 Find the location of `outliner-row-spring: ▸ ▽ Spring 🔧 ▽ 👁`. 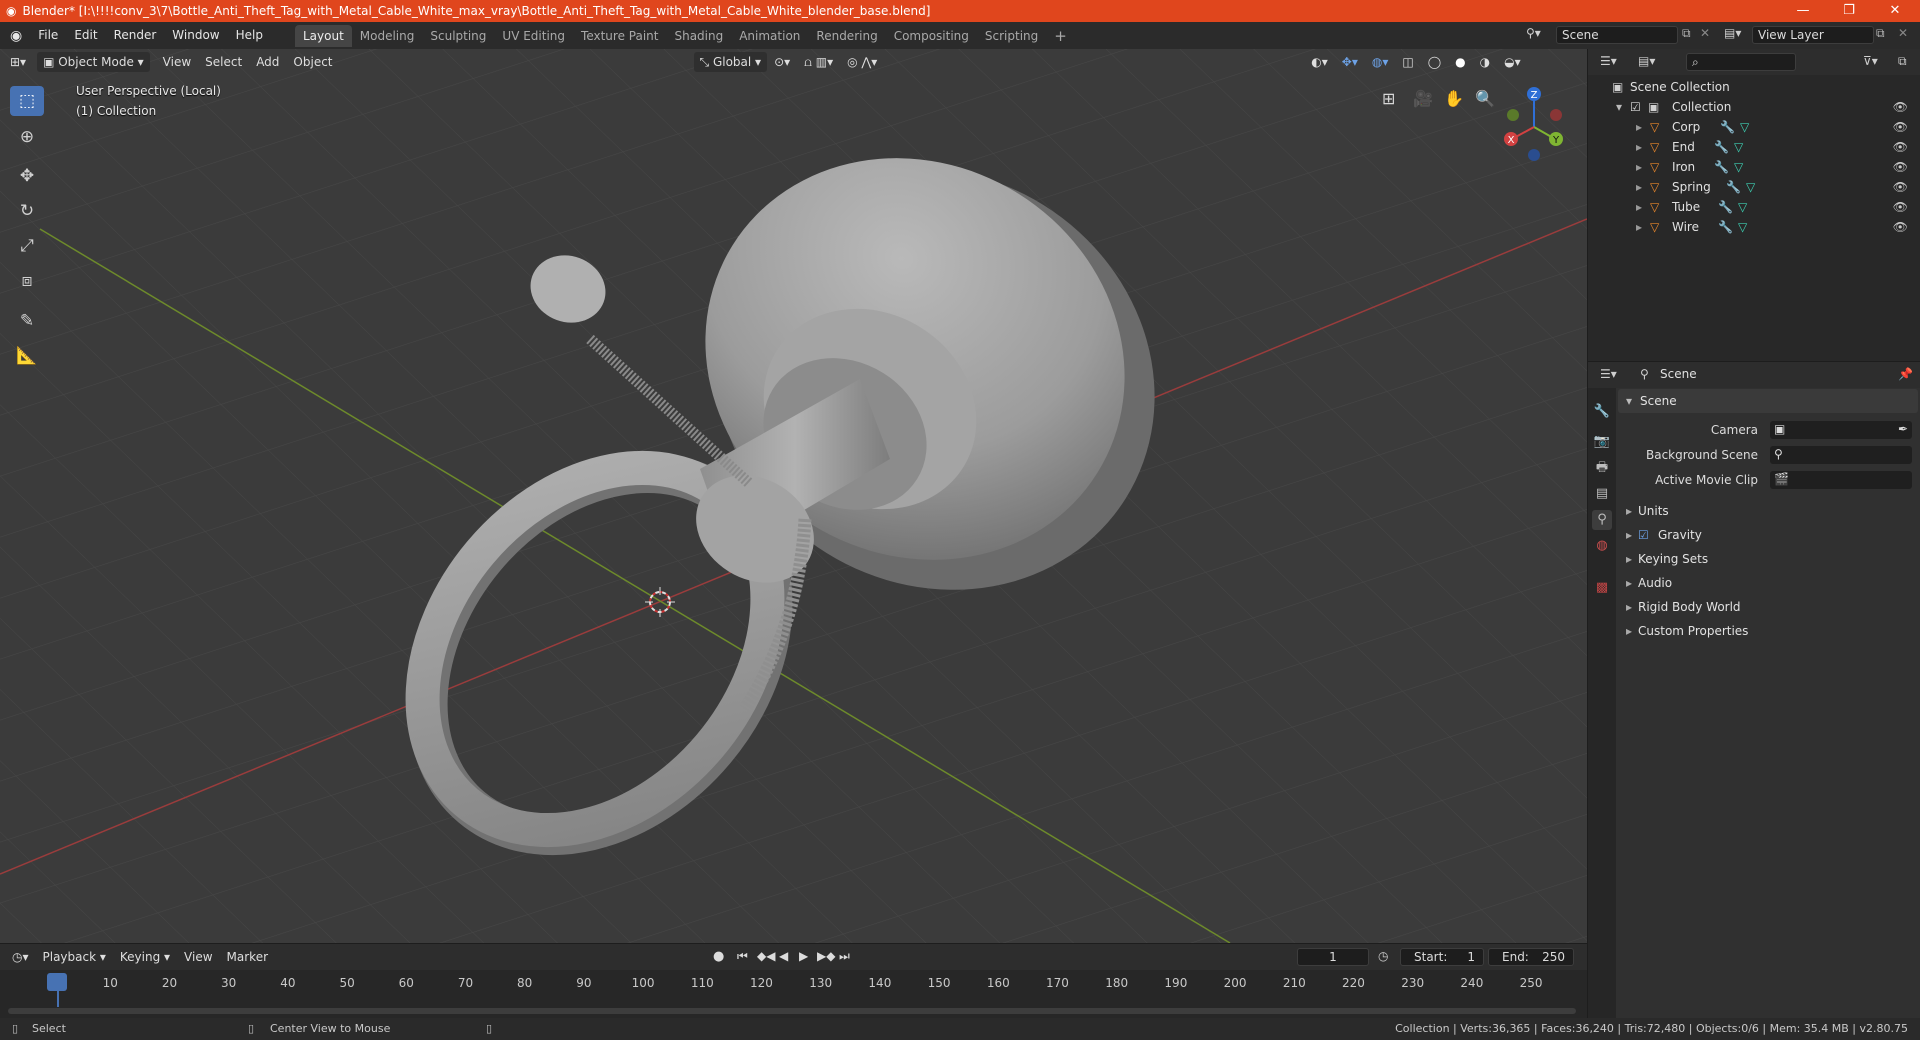

outliner-row-spring: ▸ ▽ Spring 🔧 ▽ 👁 is located at coordinates (1754, 187).